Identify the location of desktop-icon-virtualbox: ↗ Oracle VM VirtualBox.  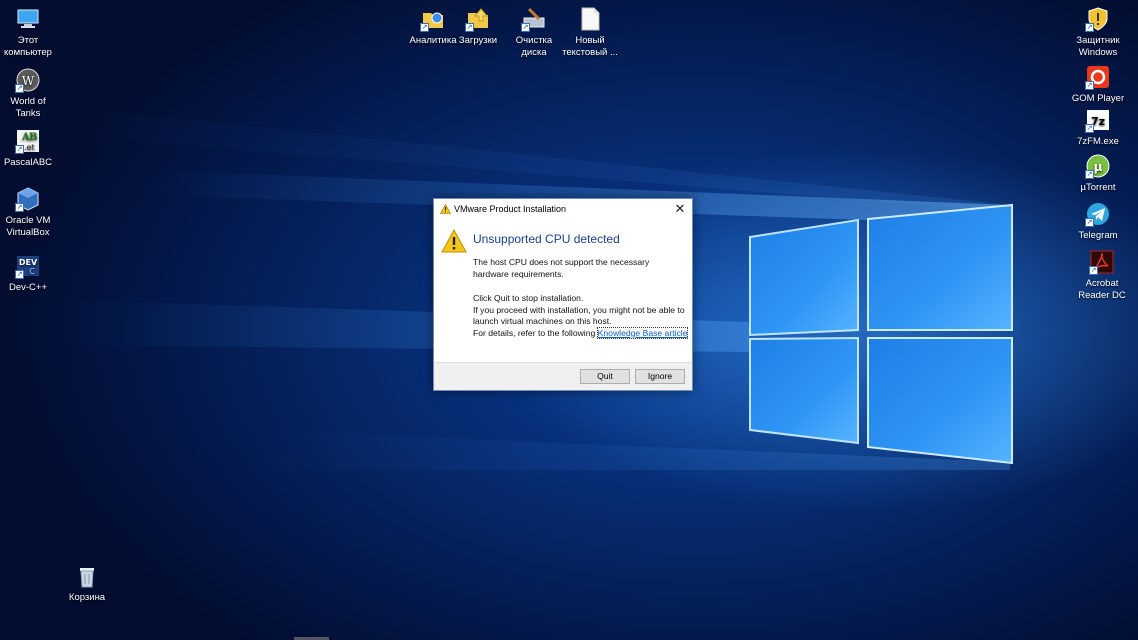
(33, 212).